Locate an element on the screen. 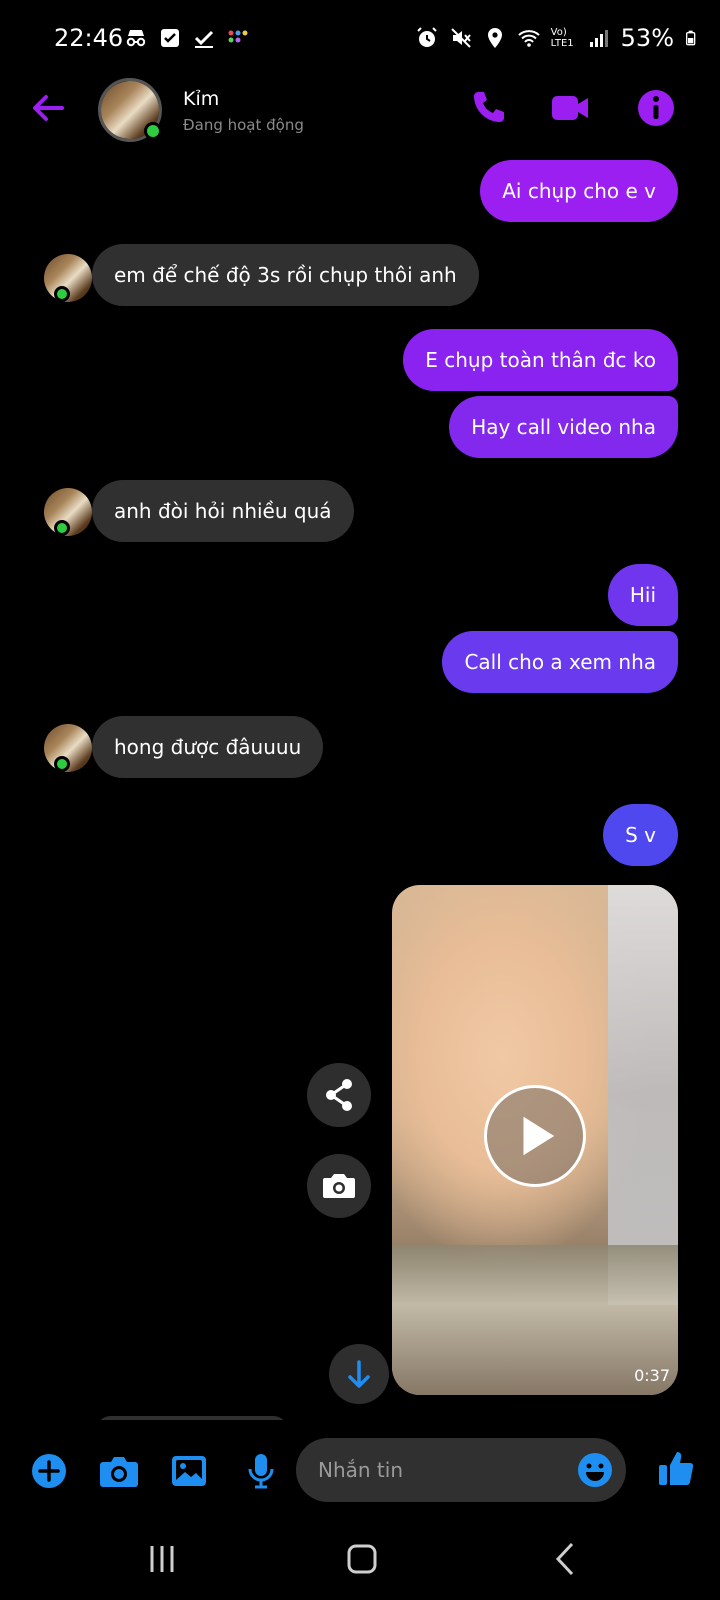  app-dots-icon is located at coordinates (238, 36).